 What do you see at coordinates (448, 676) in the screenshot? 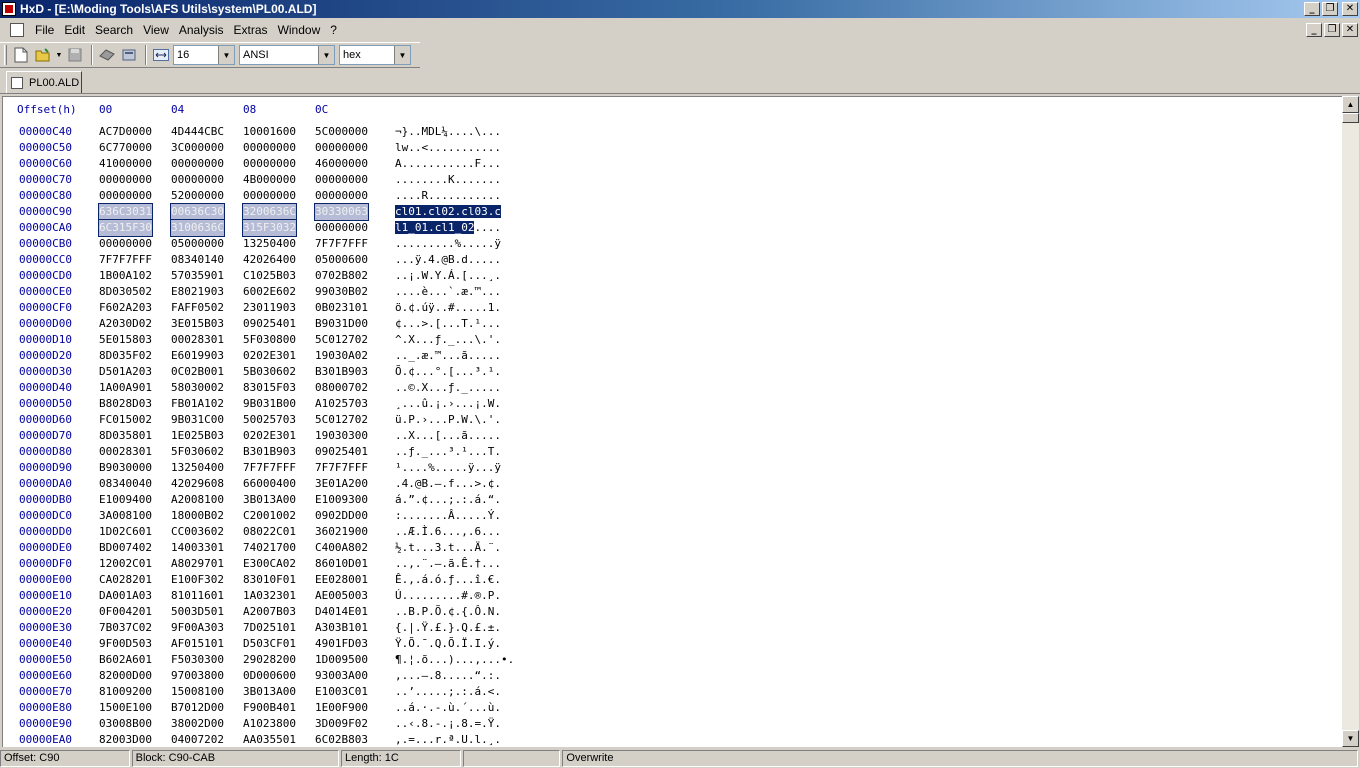
I see `ascii-text: ‚...—.8.....“.:.` at bounding box center [448, 676].